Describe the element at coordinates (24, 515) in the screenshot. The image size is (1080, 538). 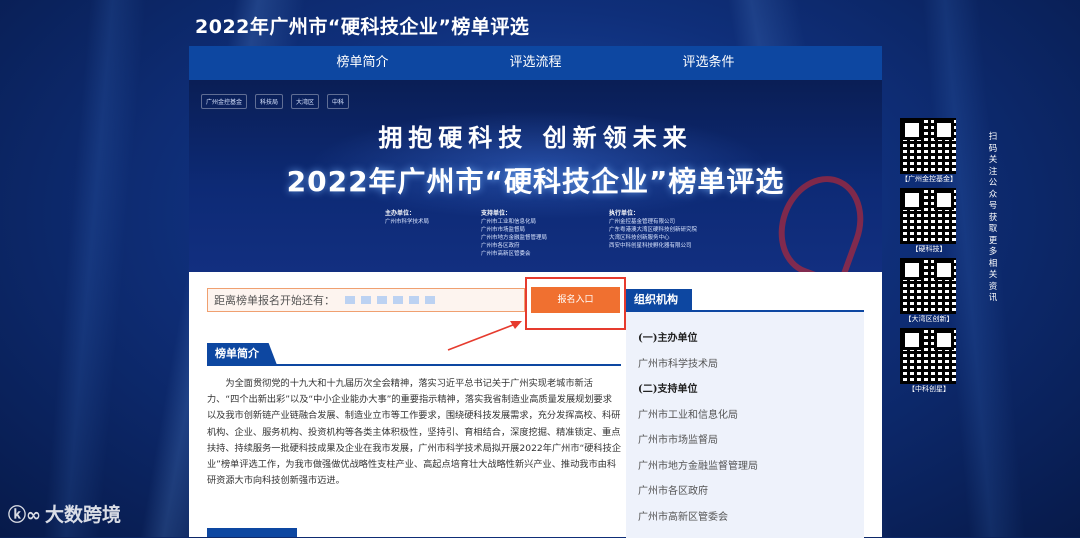
I see `watermark-logo-icon: ⓚ∞` at that location.